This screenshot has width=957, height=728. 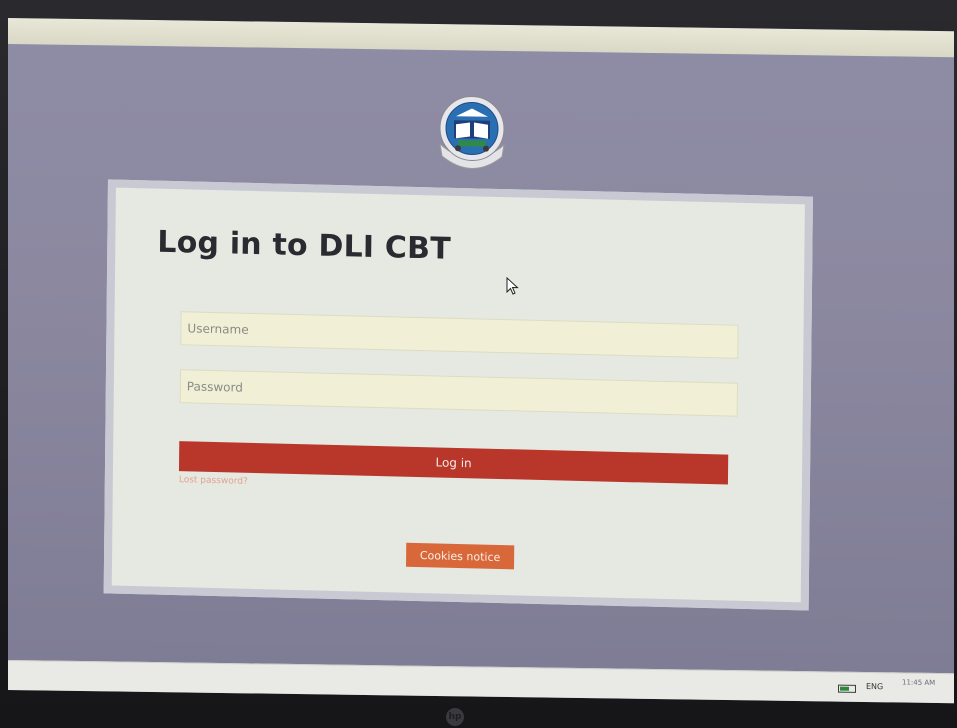 I want to click on password-input, so click(x=458, y=393).